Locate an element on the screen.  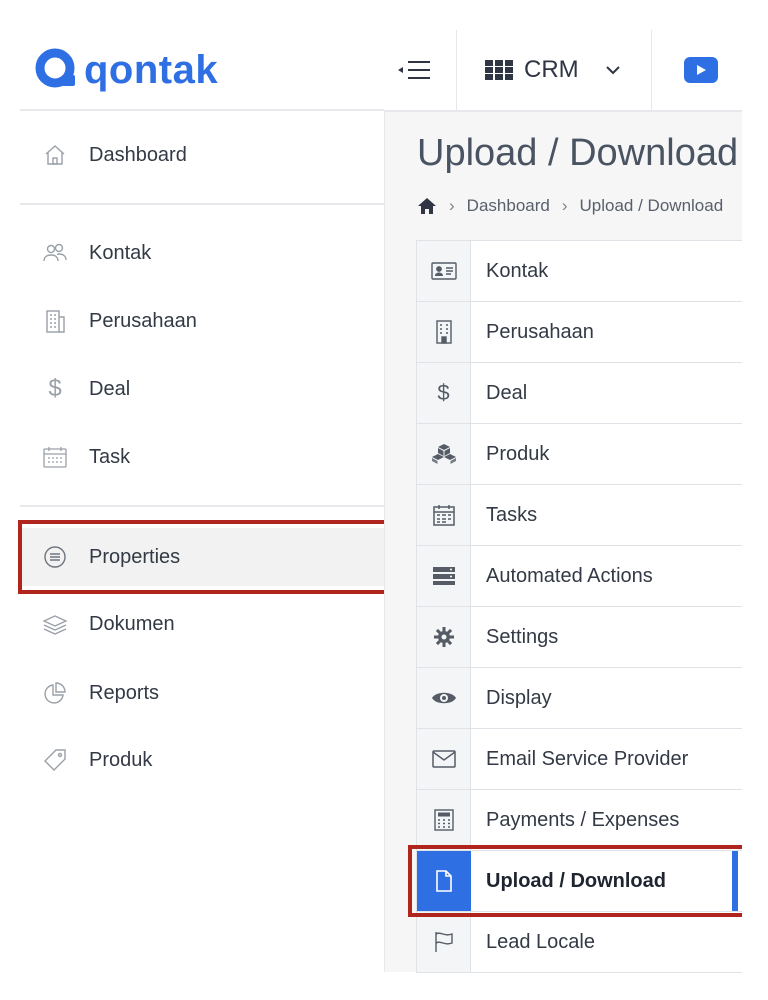
menu-item-label: Kontak is located at coordinates (517, 270).